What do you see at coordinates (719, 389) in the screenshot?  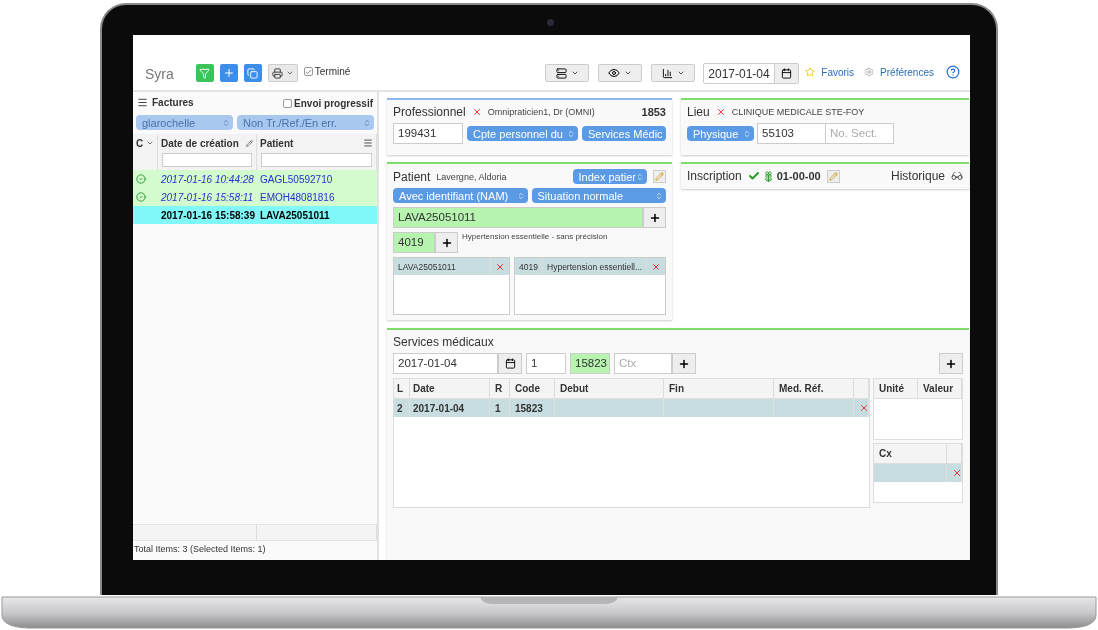 I see `column-header: Fin` at bounding box center [719, 389].